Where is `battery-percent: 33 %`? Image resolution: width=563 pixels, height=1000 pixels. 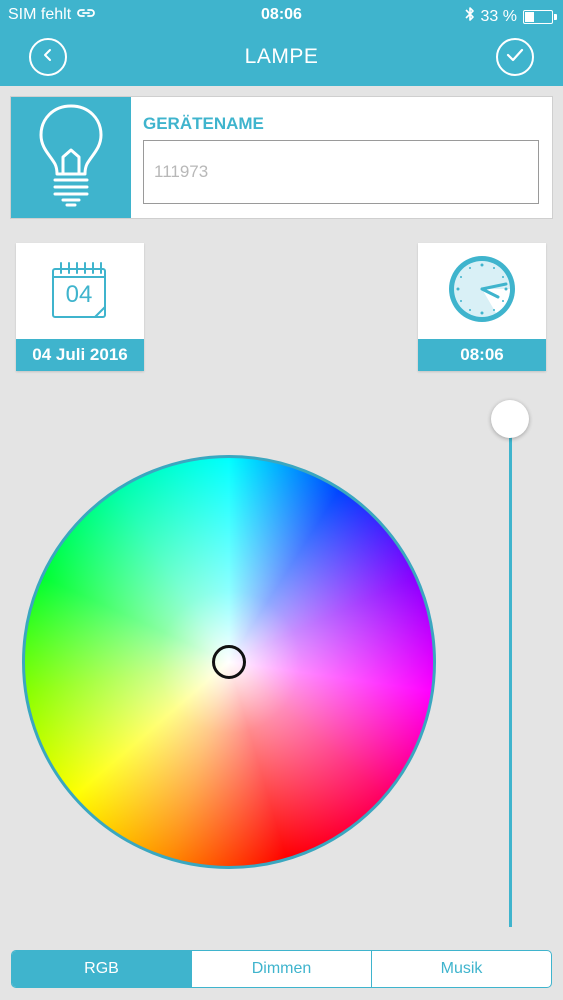
battery-percent: 33 % is located at coordinates (498, 16).